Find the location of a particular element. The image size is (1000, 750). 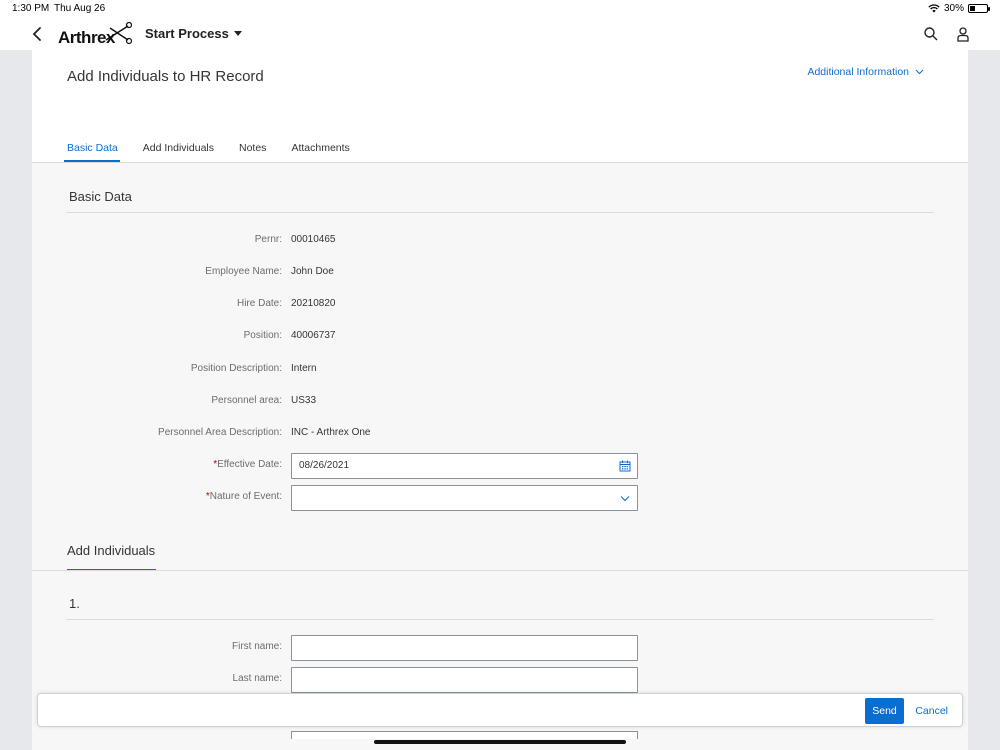

footer-toolbar: Send Cancel is located at coordinates (500, 710).